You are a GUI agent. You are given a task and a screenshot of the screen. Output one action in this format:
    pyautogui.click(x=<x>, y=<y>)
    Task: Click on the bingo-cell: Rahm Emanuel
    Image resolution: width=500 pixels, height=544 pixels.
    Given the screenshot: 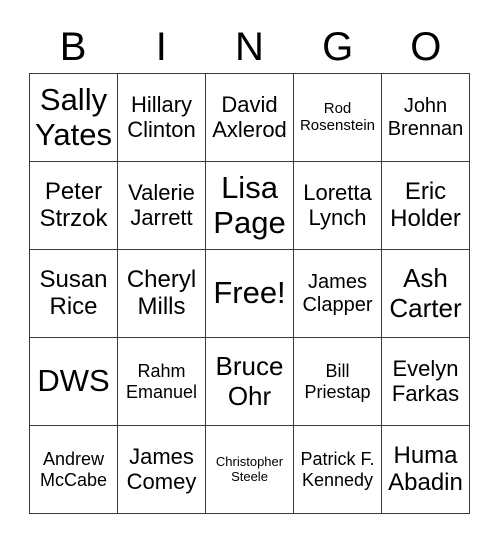 What is the action you would take?
    pyautogui.click(x=162, y=382)
    